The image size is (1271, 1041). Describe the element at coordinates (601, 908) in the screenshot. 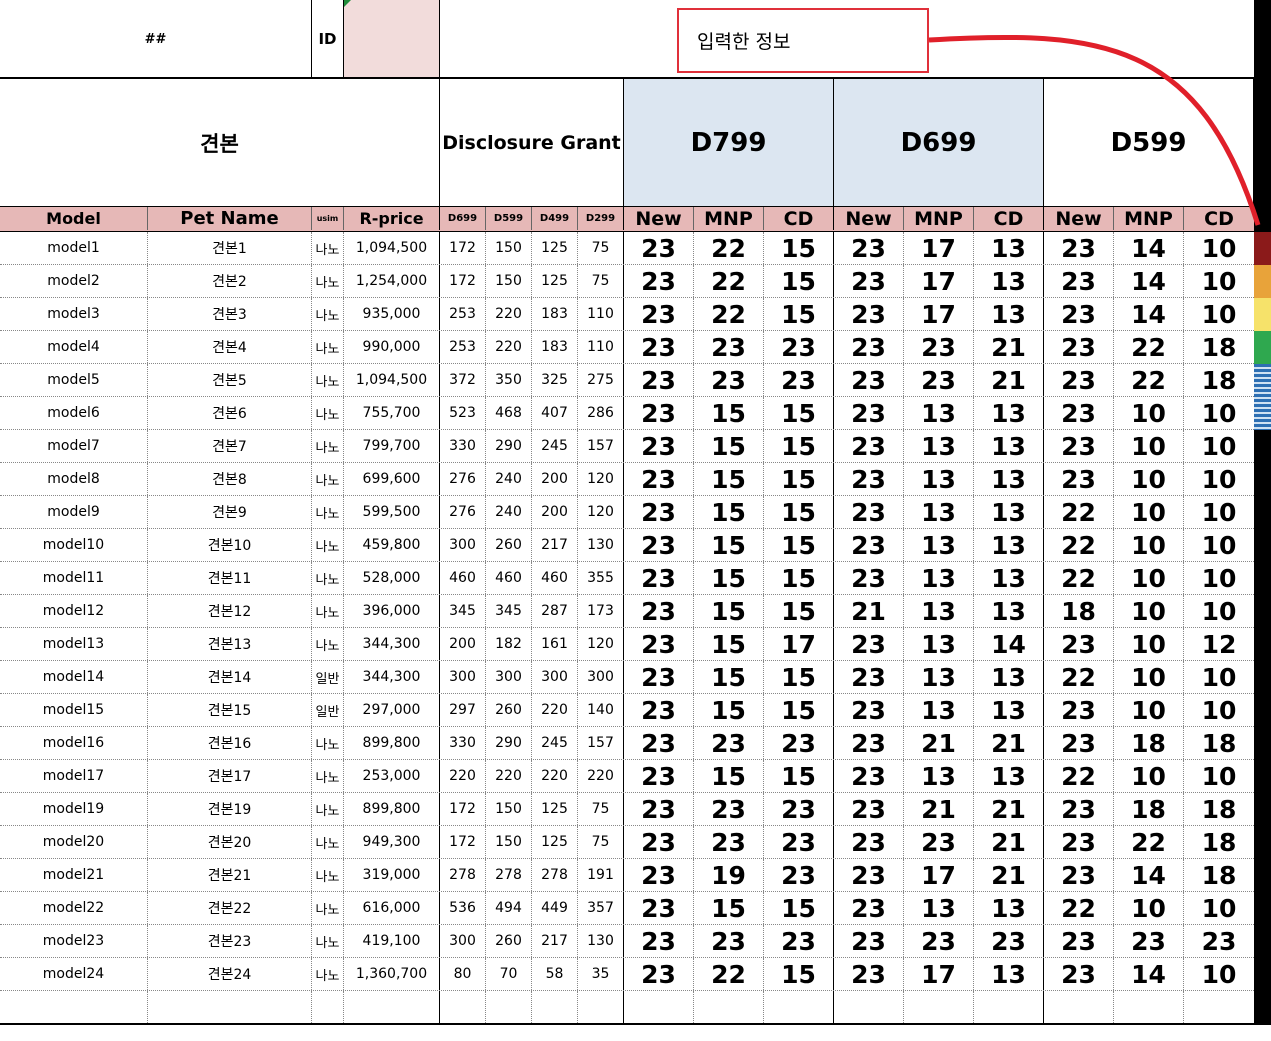

I see `grant-d299-cell: 357` at that location.